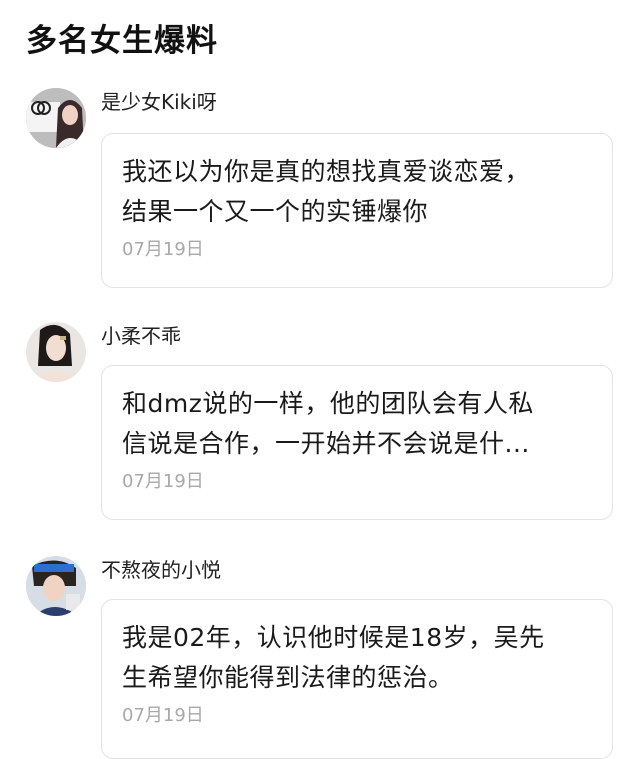 The height and width of the screenshot is (759, 640). I want to click on comment-line: 和dmz说的一样，他的团队会有人私, so click(328, 403).